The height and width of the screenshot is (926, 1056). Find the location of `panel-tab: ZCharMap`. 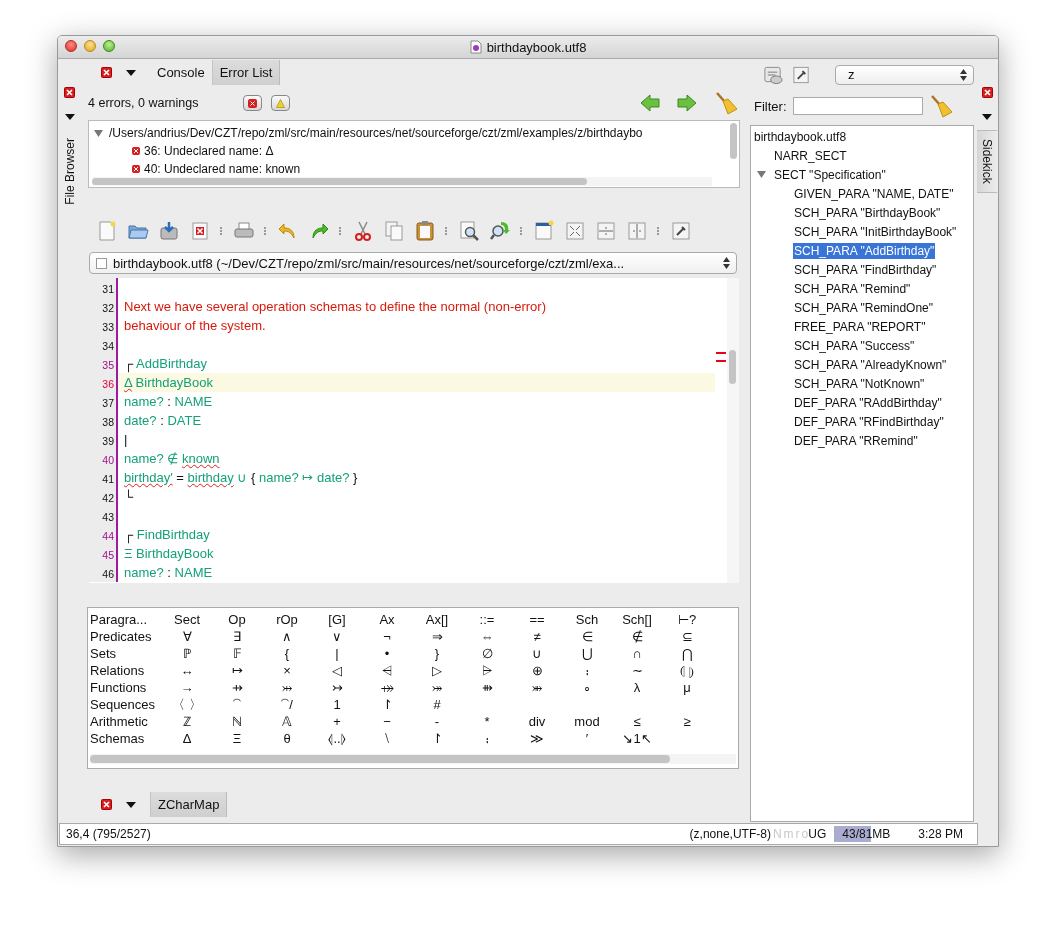

panel-tab: ZCharMap is located at coordinates (189, 804).